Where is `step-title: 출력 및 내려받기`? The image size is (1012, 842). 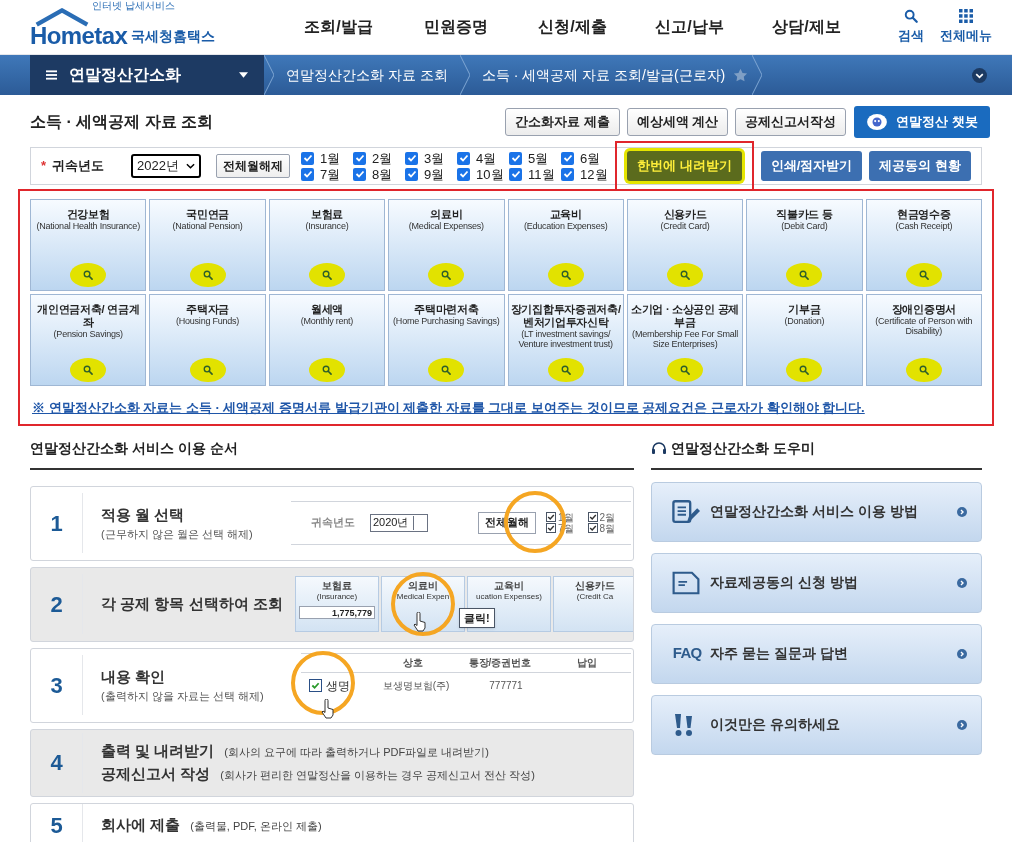 step-title: 출력 및 내려받기 is located at coordinates (158, 751).